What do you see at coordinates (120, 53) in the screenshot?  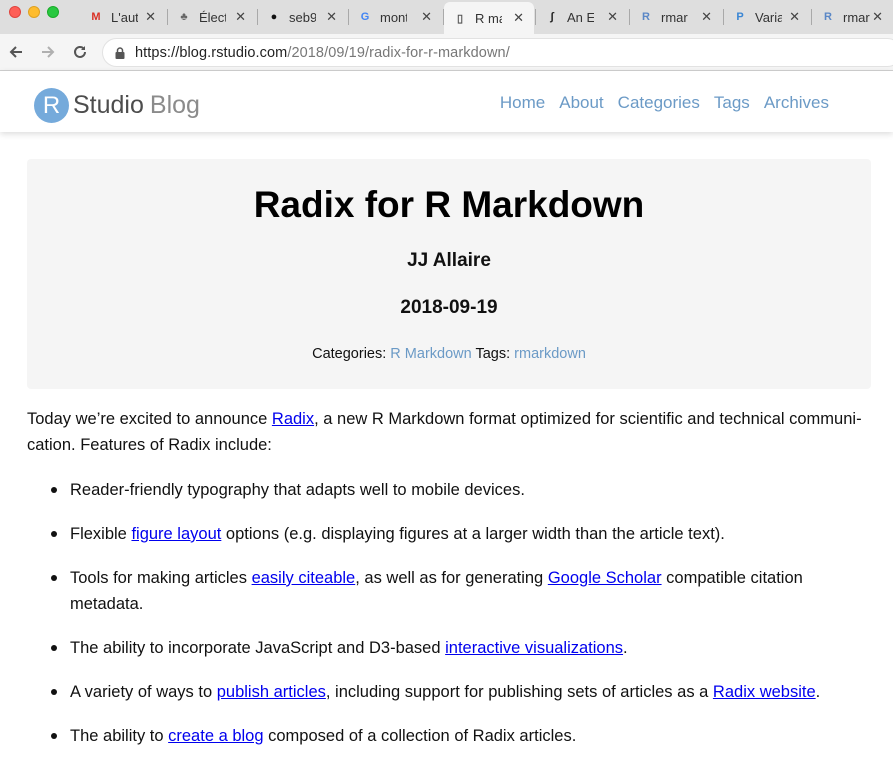 I see `lock-icon` at bounding box center [120, 53].